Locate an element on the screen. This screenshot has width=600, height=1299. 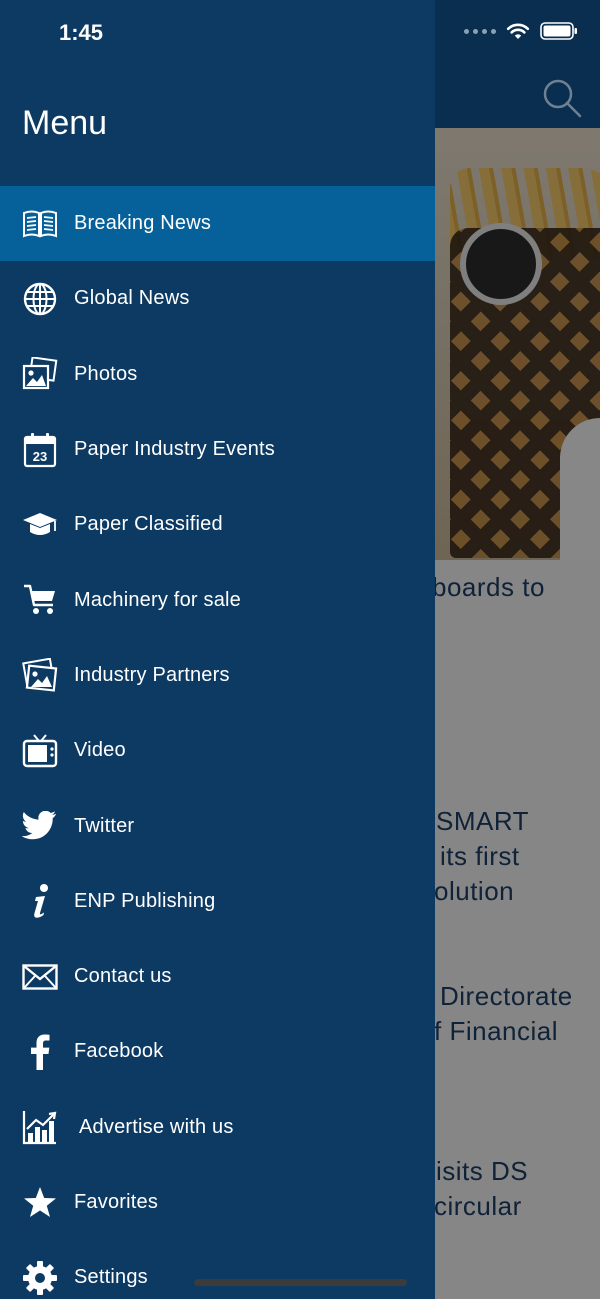
menu-item-breaking-news: Breaking News is located at coordinates (217, 224).